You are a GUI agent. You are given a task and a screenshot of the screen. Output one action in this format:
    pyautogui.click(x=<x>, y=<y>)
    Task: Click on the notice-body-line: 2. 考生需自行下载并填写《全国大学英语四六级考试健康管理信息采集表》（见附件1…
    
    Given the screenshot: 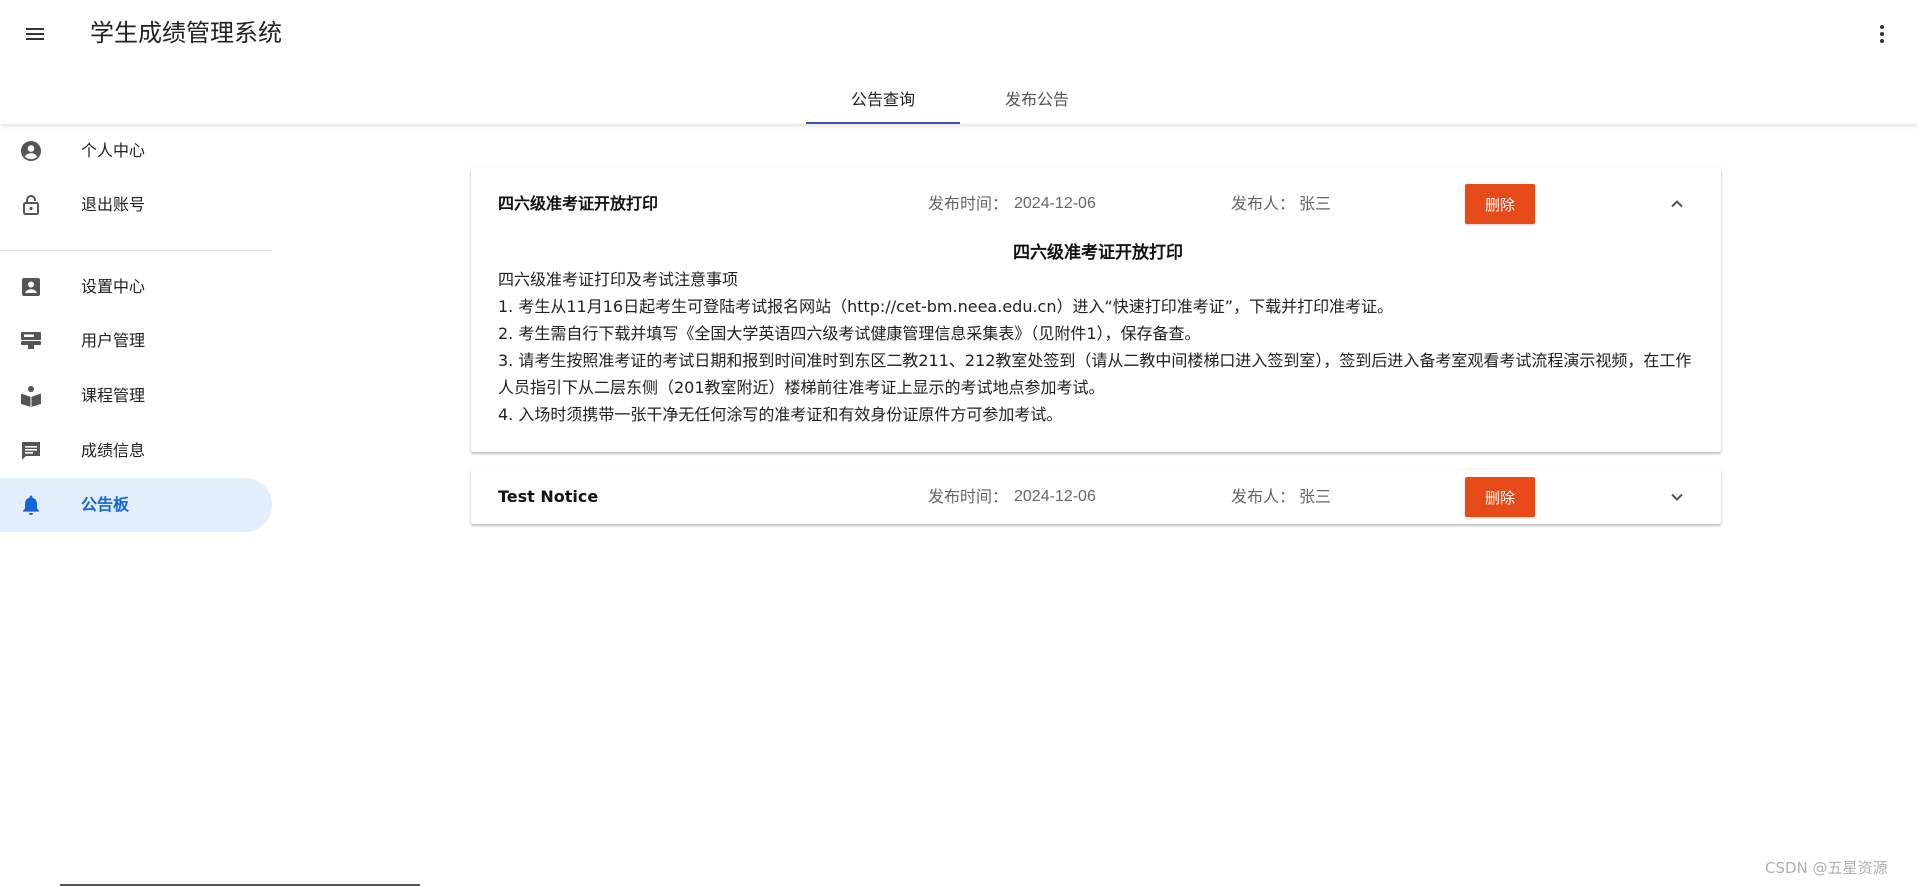 What is the action you would take?
    pyautogui.click(x=849, y=333)
    